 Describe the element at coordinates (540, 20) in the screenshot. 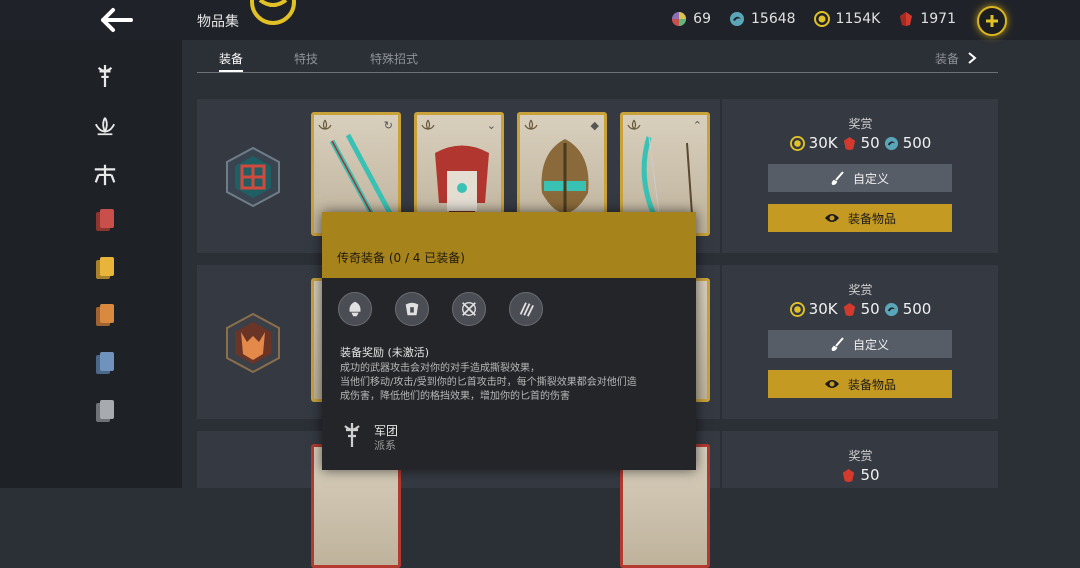

I see `top-bar: 物品集 69 15648 1154K 1971` at that location.